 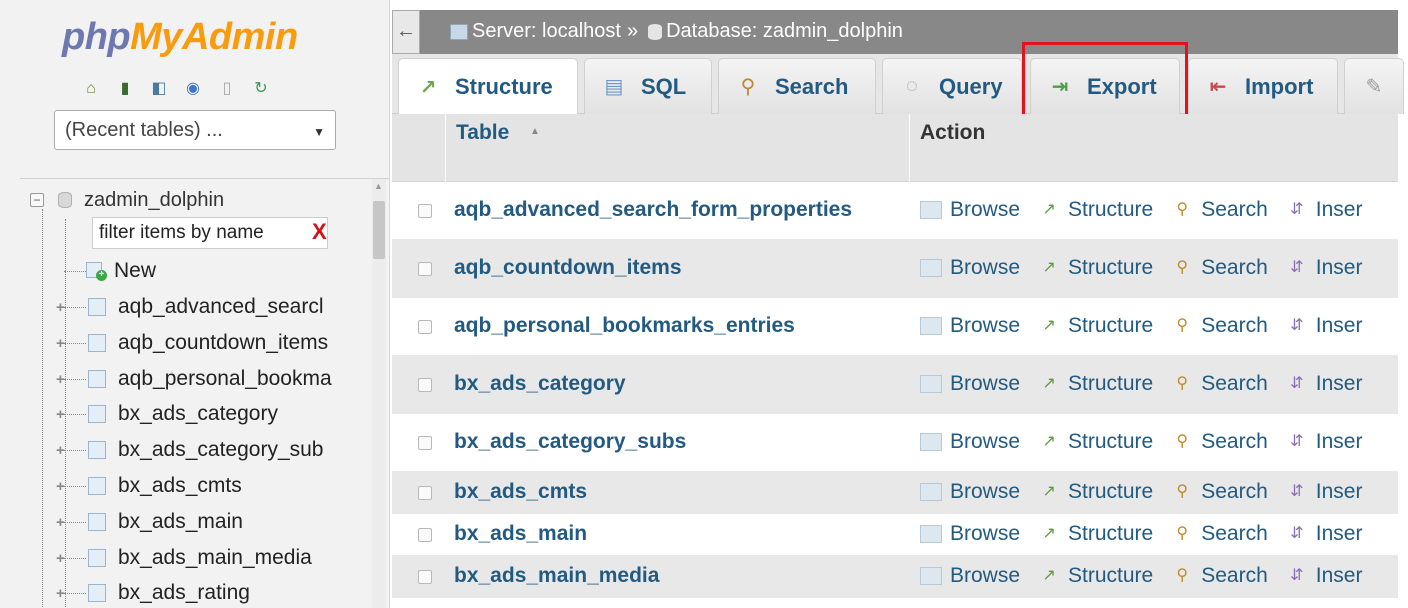 I want to click on collapse-icon: −, so click(x=37, y=200).